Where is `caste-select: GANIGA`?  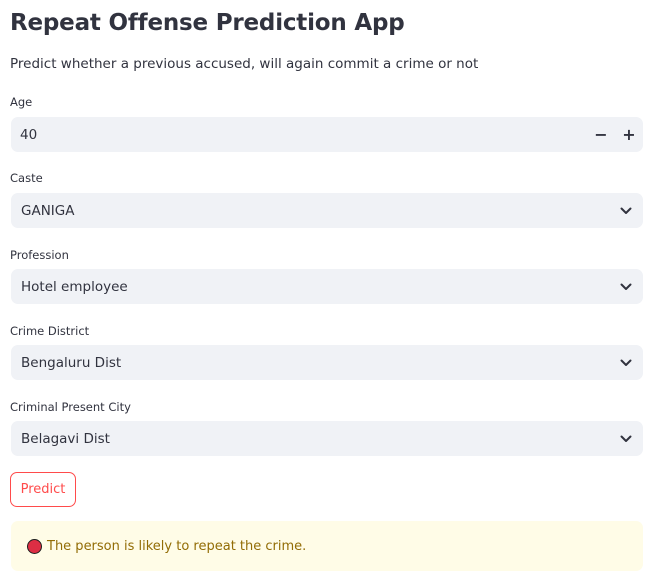 caste-select: GANIGA is located at coordinates (327, 210).